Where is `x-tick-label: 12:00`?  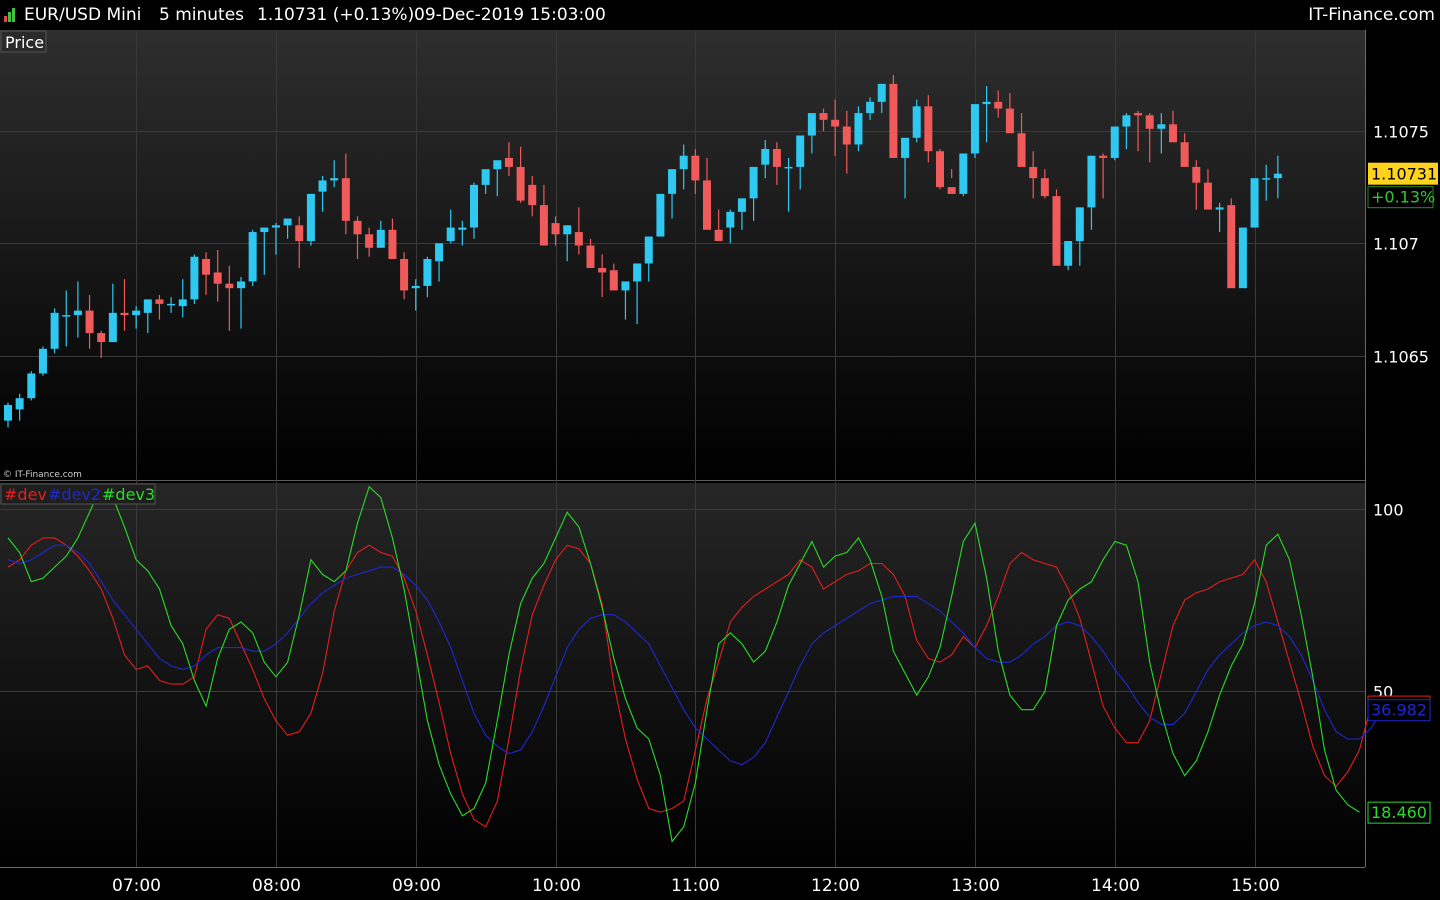 x-tick-label: 12:00 is located at coordinates (835, 886).